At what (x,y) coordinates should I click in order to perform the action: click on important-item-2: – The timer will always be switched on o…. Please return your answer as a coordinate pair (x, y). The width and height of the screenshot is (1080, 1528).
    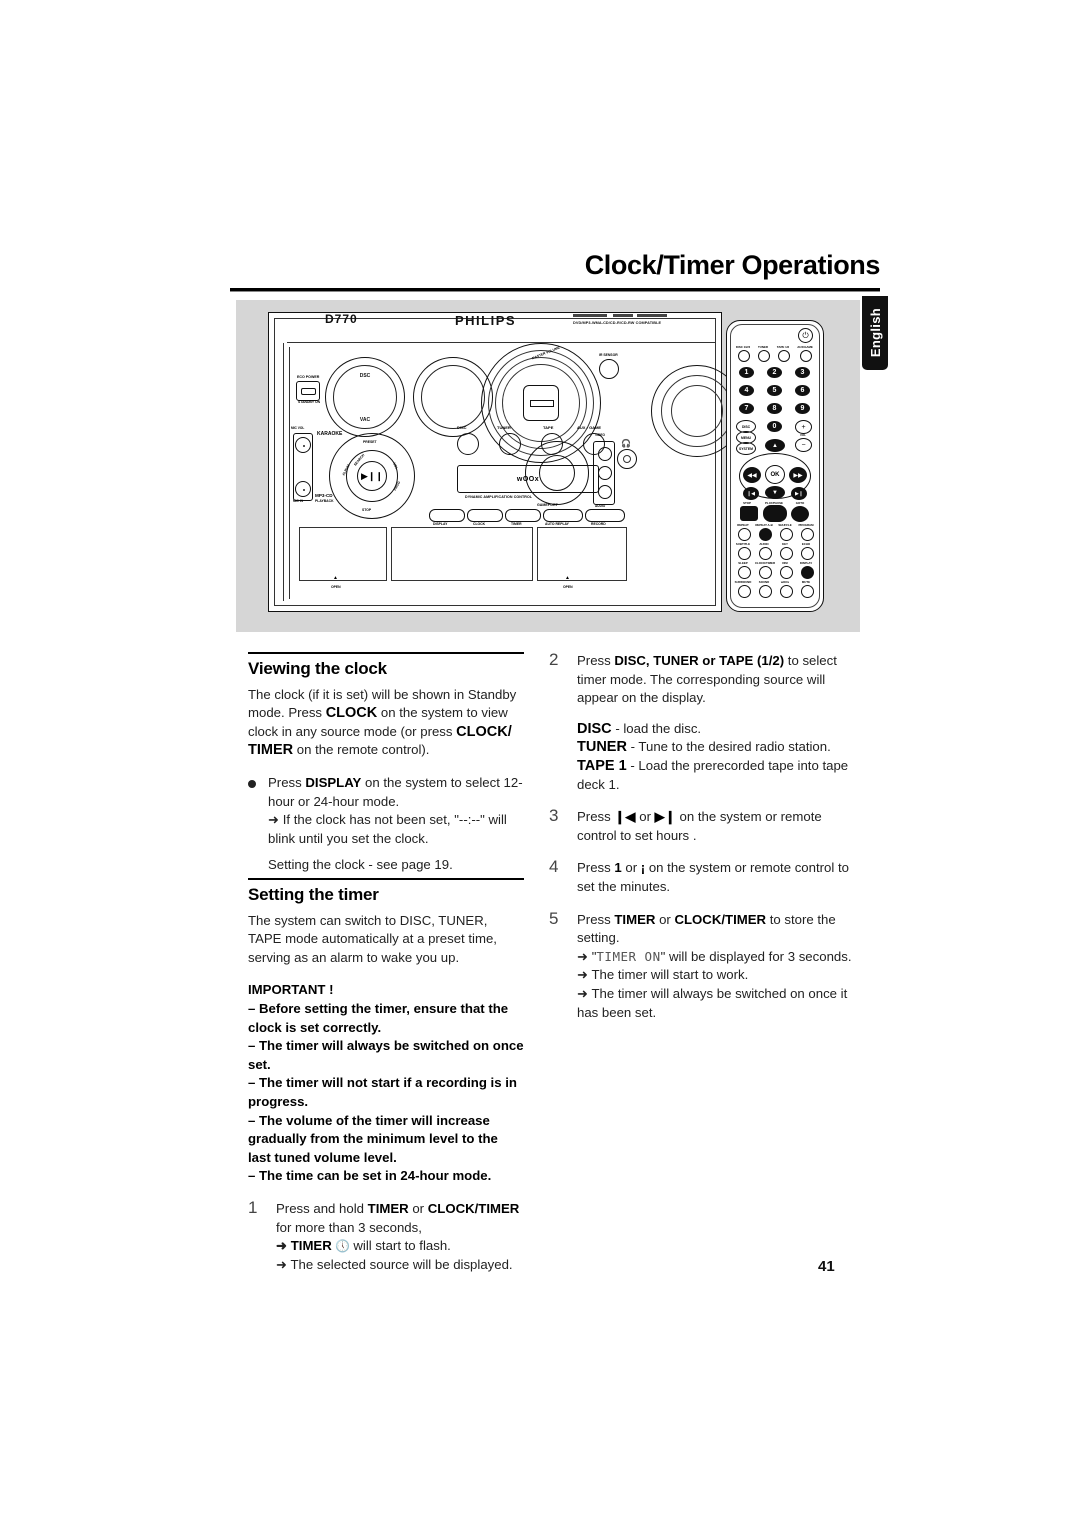
    Looking at the image, I should click on (386, 1055).